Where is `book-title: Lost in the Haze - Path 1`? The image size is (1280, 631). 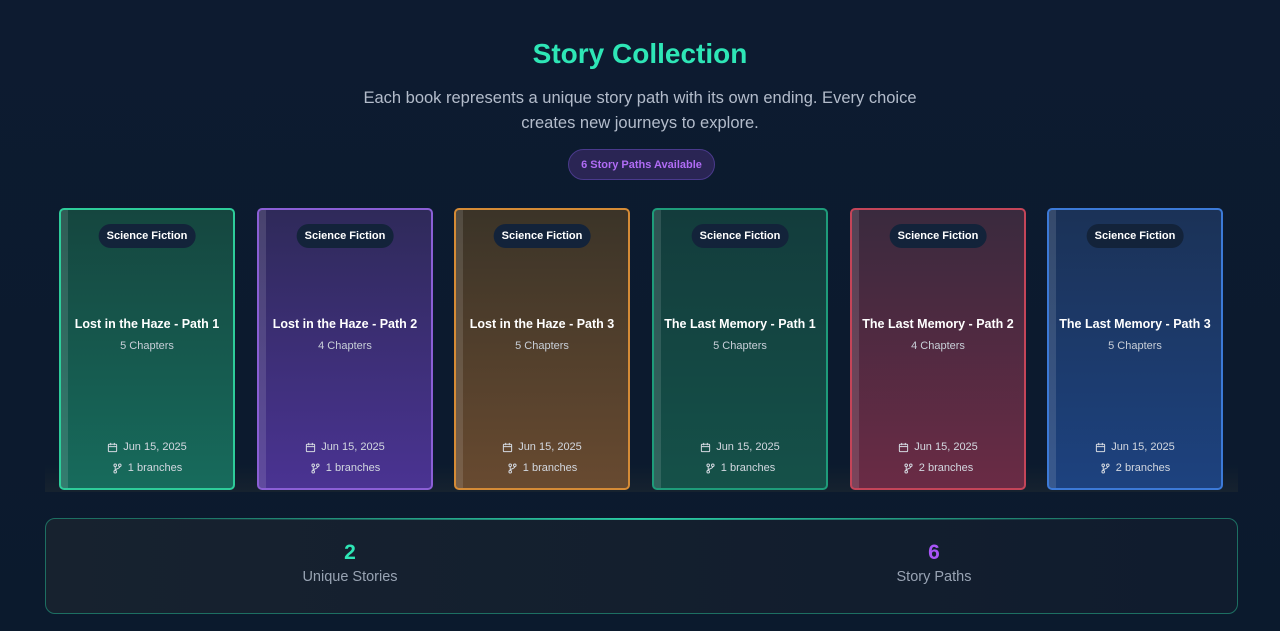
book-title: Lost in the Haze - Path 1 is located at coordinates (147, 323).